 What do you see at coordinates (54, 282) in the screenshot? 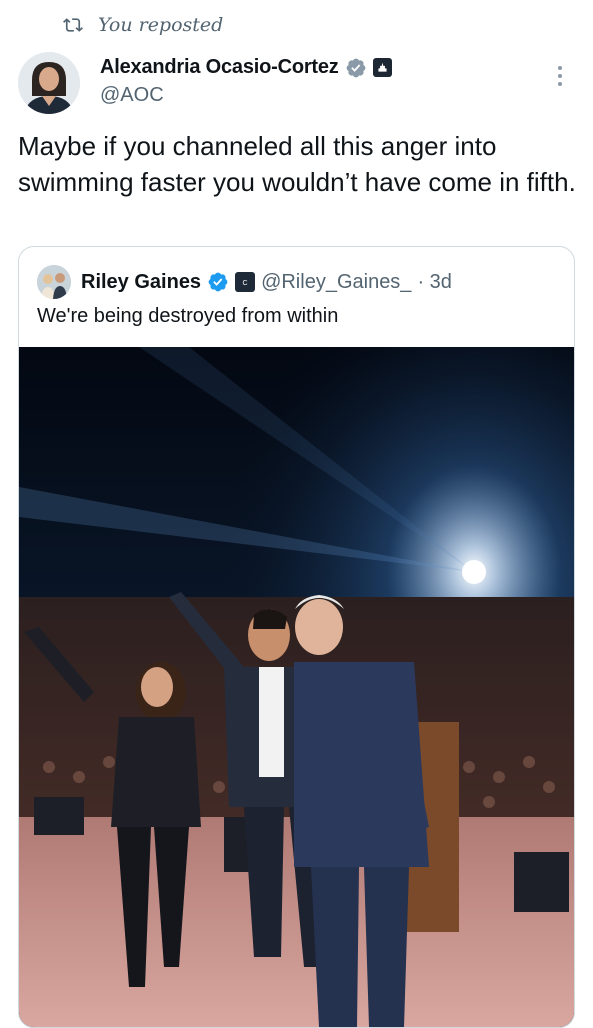
I see `quote-avatar` at bounding box center [54, 282].